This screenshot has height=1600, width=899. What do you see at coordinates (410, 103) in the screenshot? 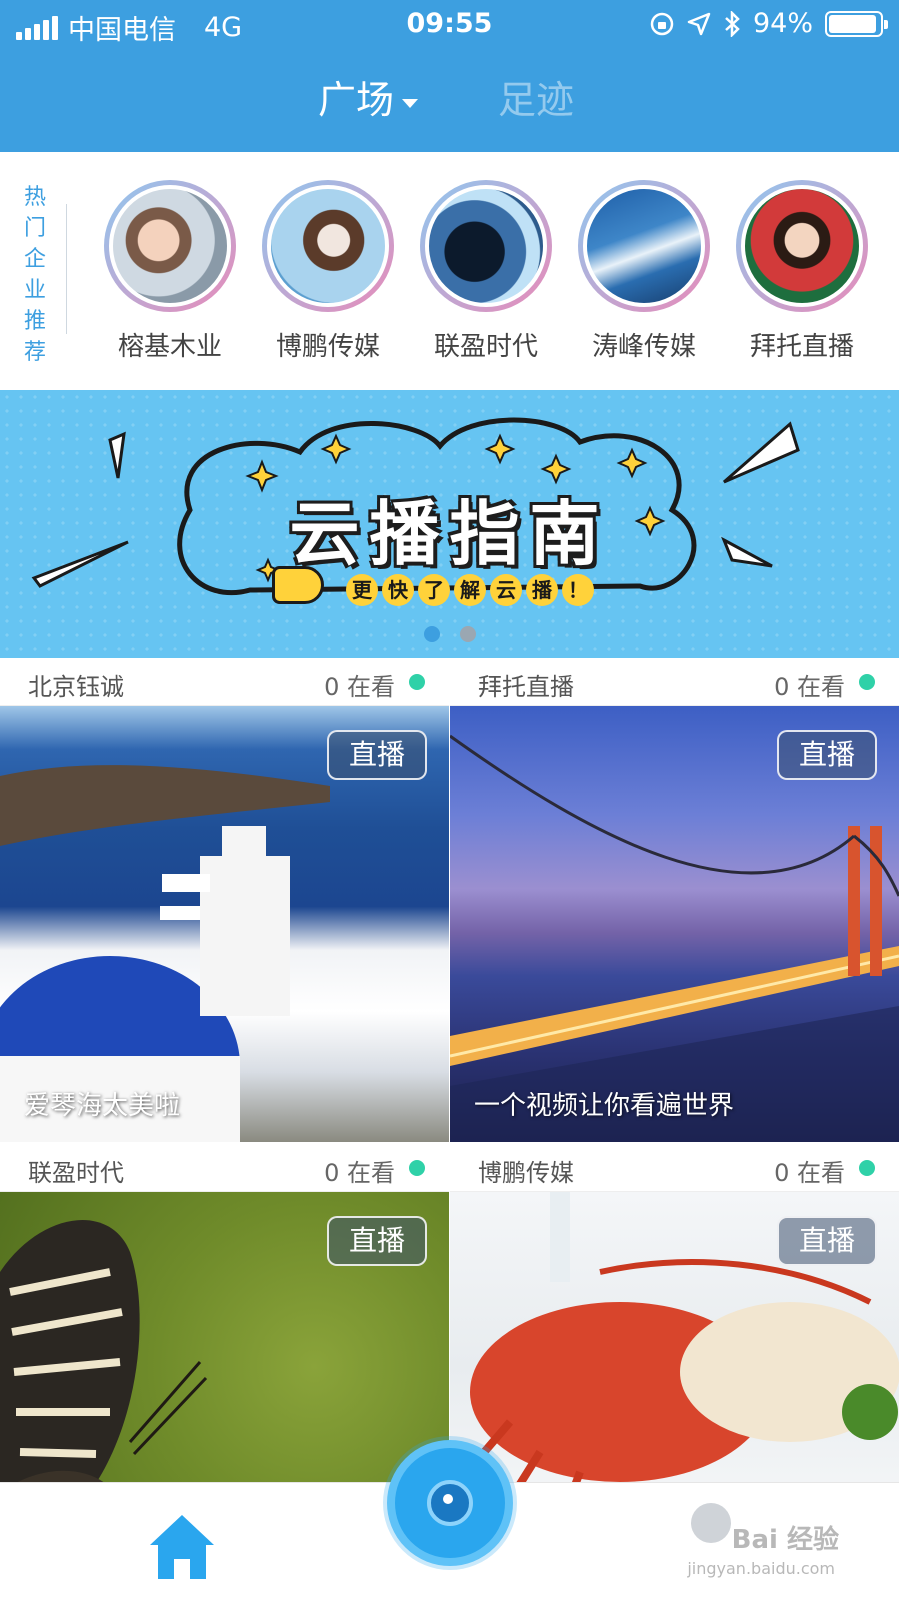
I see `chevron-down-icon` at bounding box center [410, 103].